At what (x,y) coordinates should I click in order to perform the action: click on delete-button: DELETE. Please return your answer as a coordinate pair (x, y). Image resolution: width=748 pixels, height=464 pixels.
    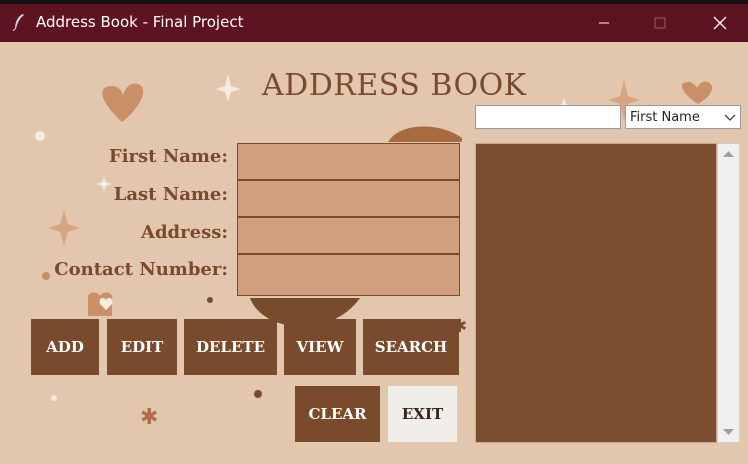
    Looking at the image, I should click on (230, 347).